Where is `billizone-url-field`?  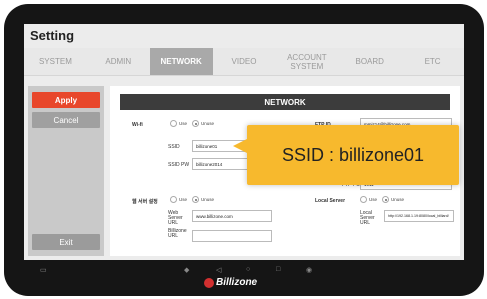 billizone-url-field is located at coordinates (232, 236).